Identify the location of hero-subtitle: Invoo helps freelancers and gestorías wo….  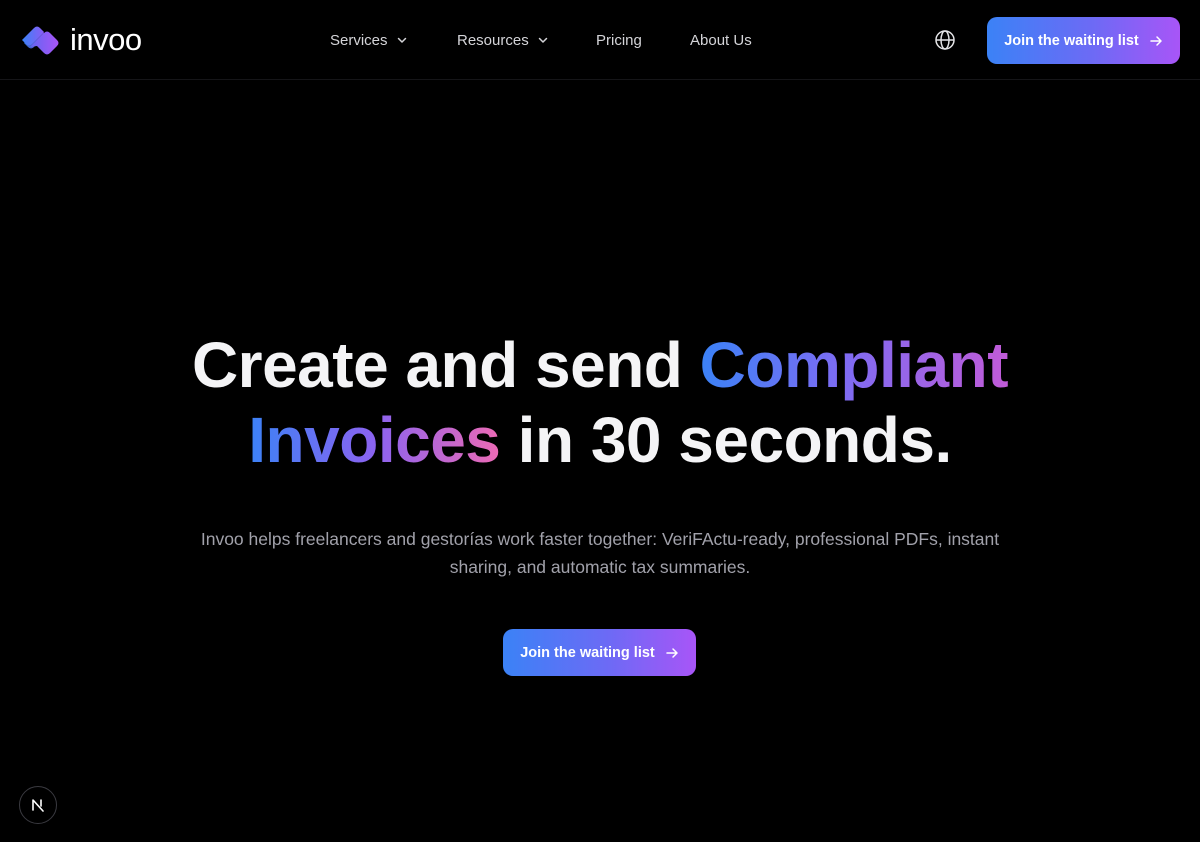
(600, 553).